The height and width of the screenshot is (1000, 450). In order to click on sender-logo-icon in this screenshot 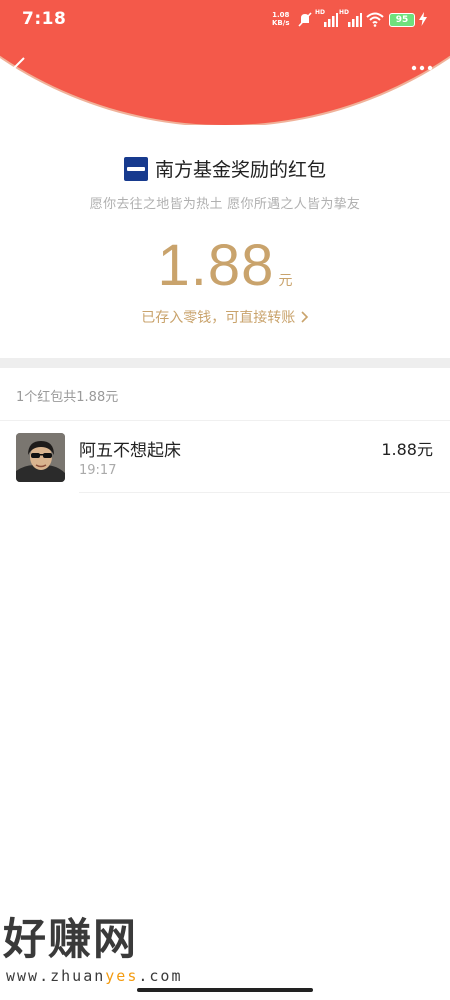, I will do `click(135, 168)`.